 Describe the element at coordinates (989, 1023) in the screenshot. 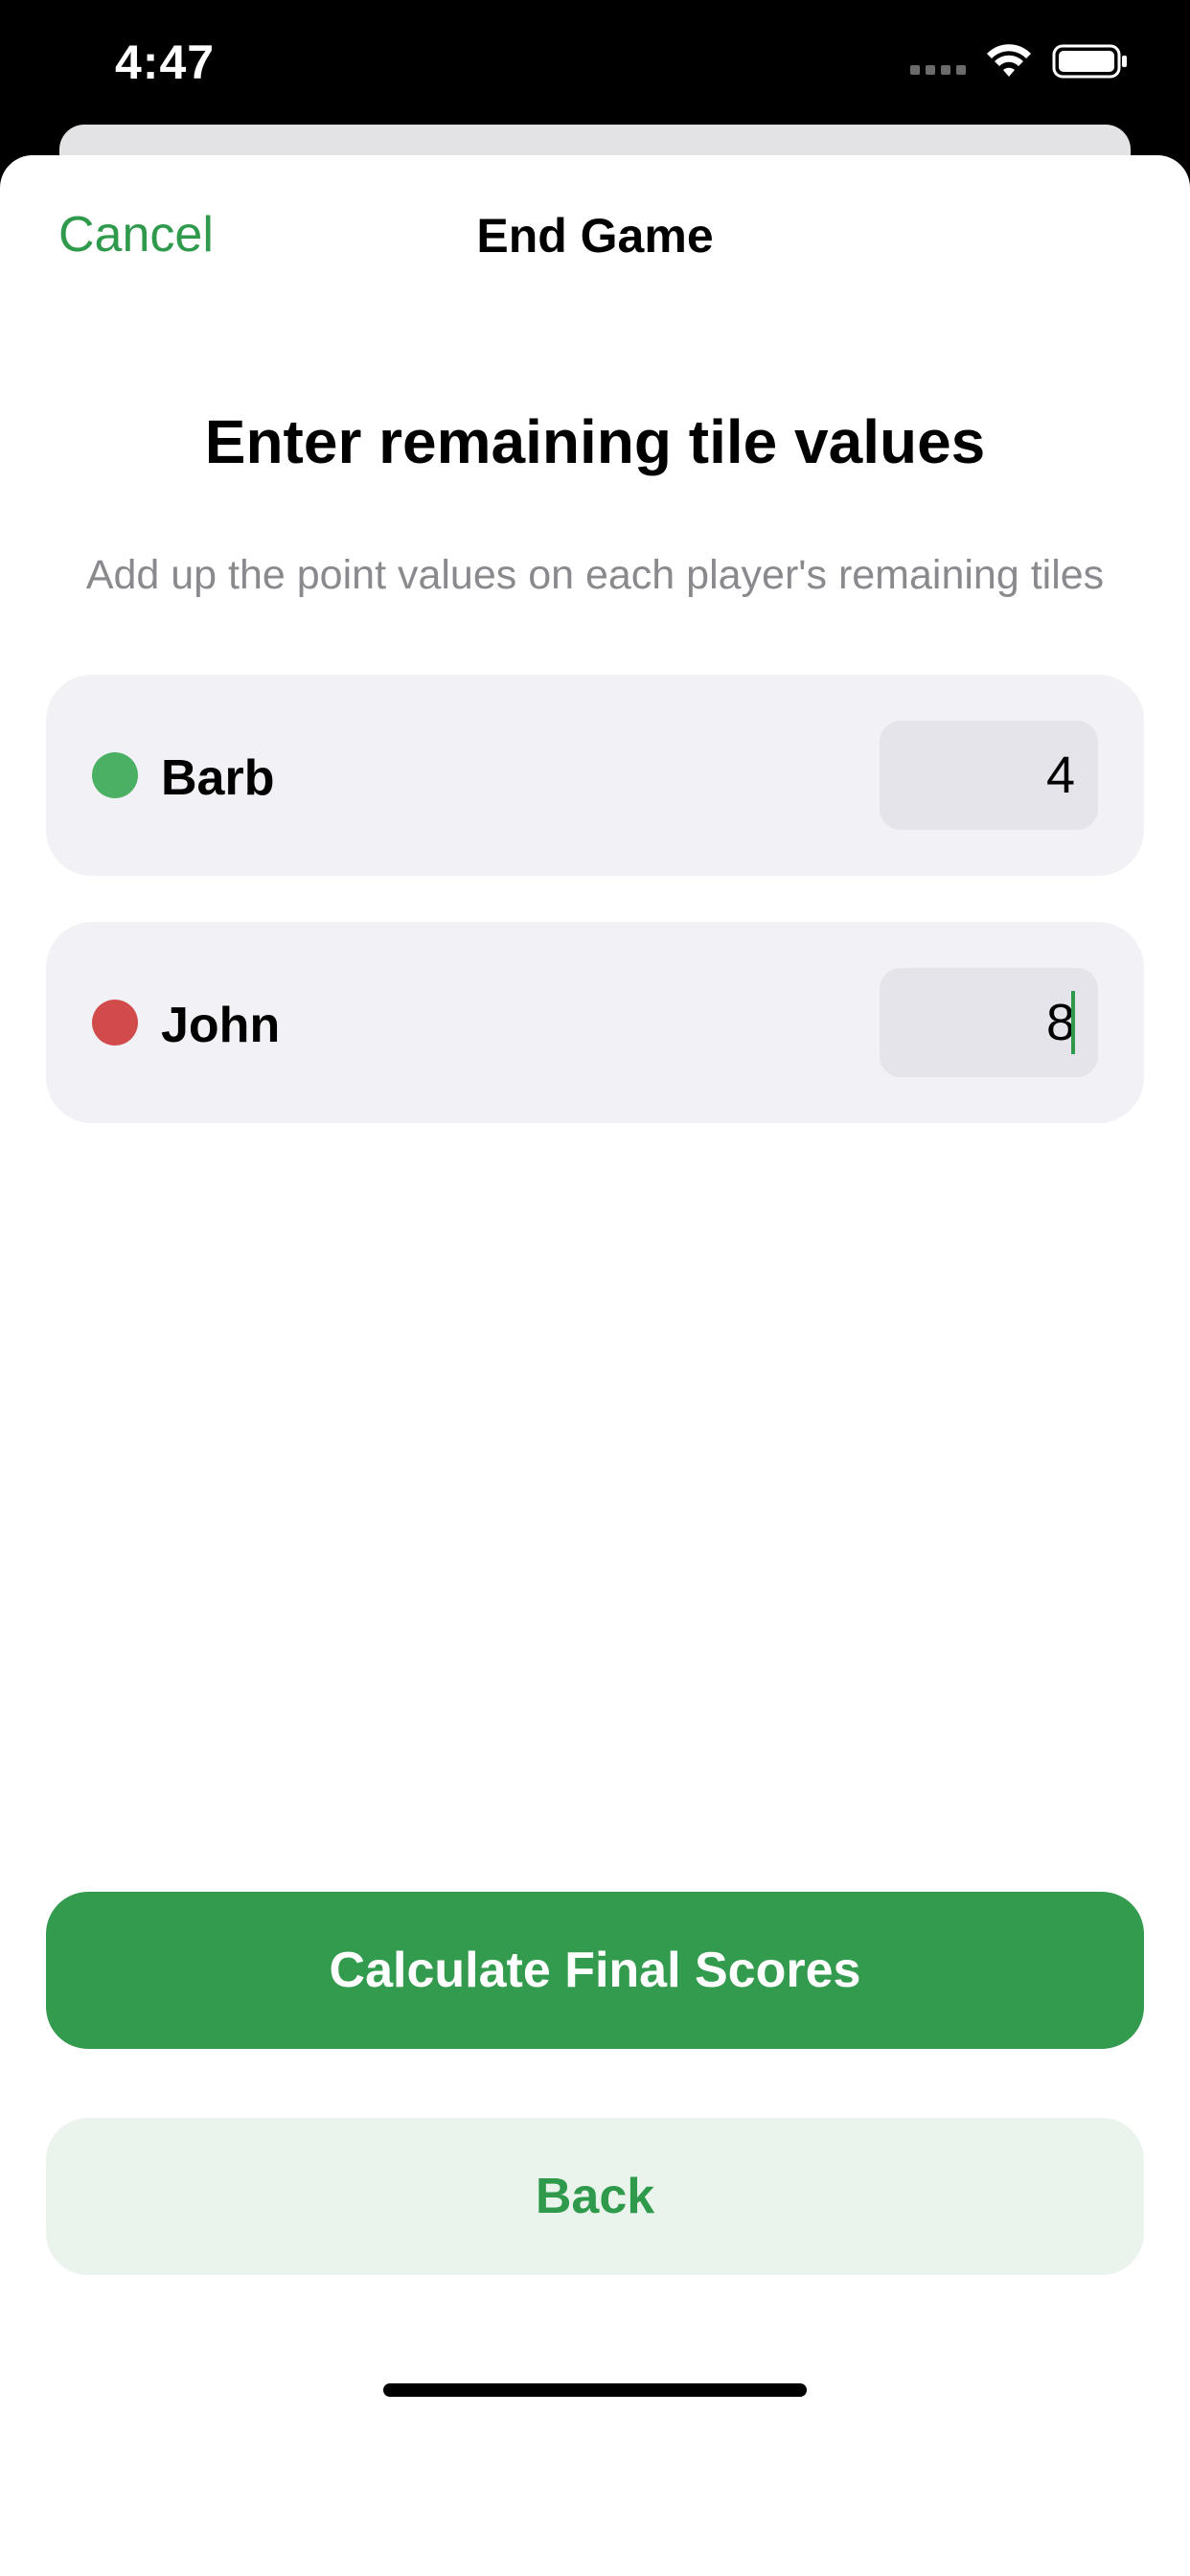

I see `tile-value-input-john` at that location.